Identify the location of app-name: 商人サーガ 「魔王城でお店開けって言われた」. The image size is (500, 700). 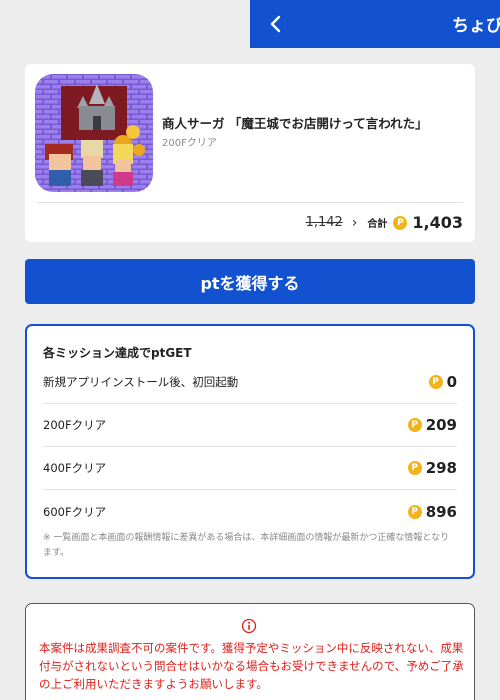
(295, 123).